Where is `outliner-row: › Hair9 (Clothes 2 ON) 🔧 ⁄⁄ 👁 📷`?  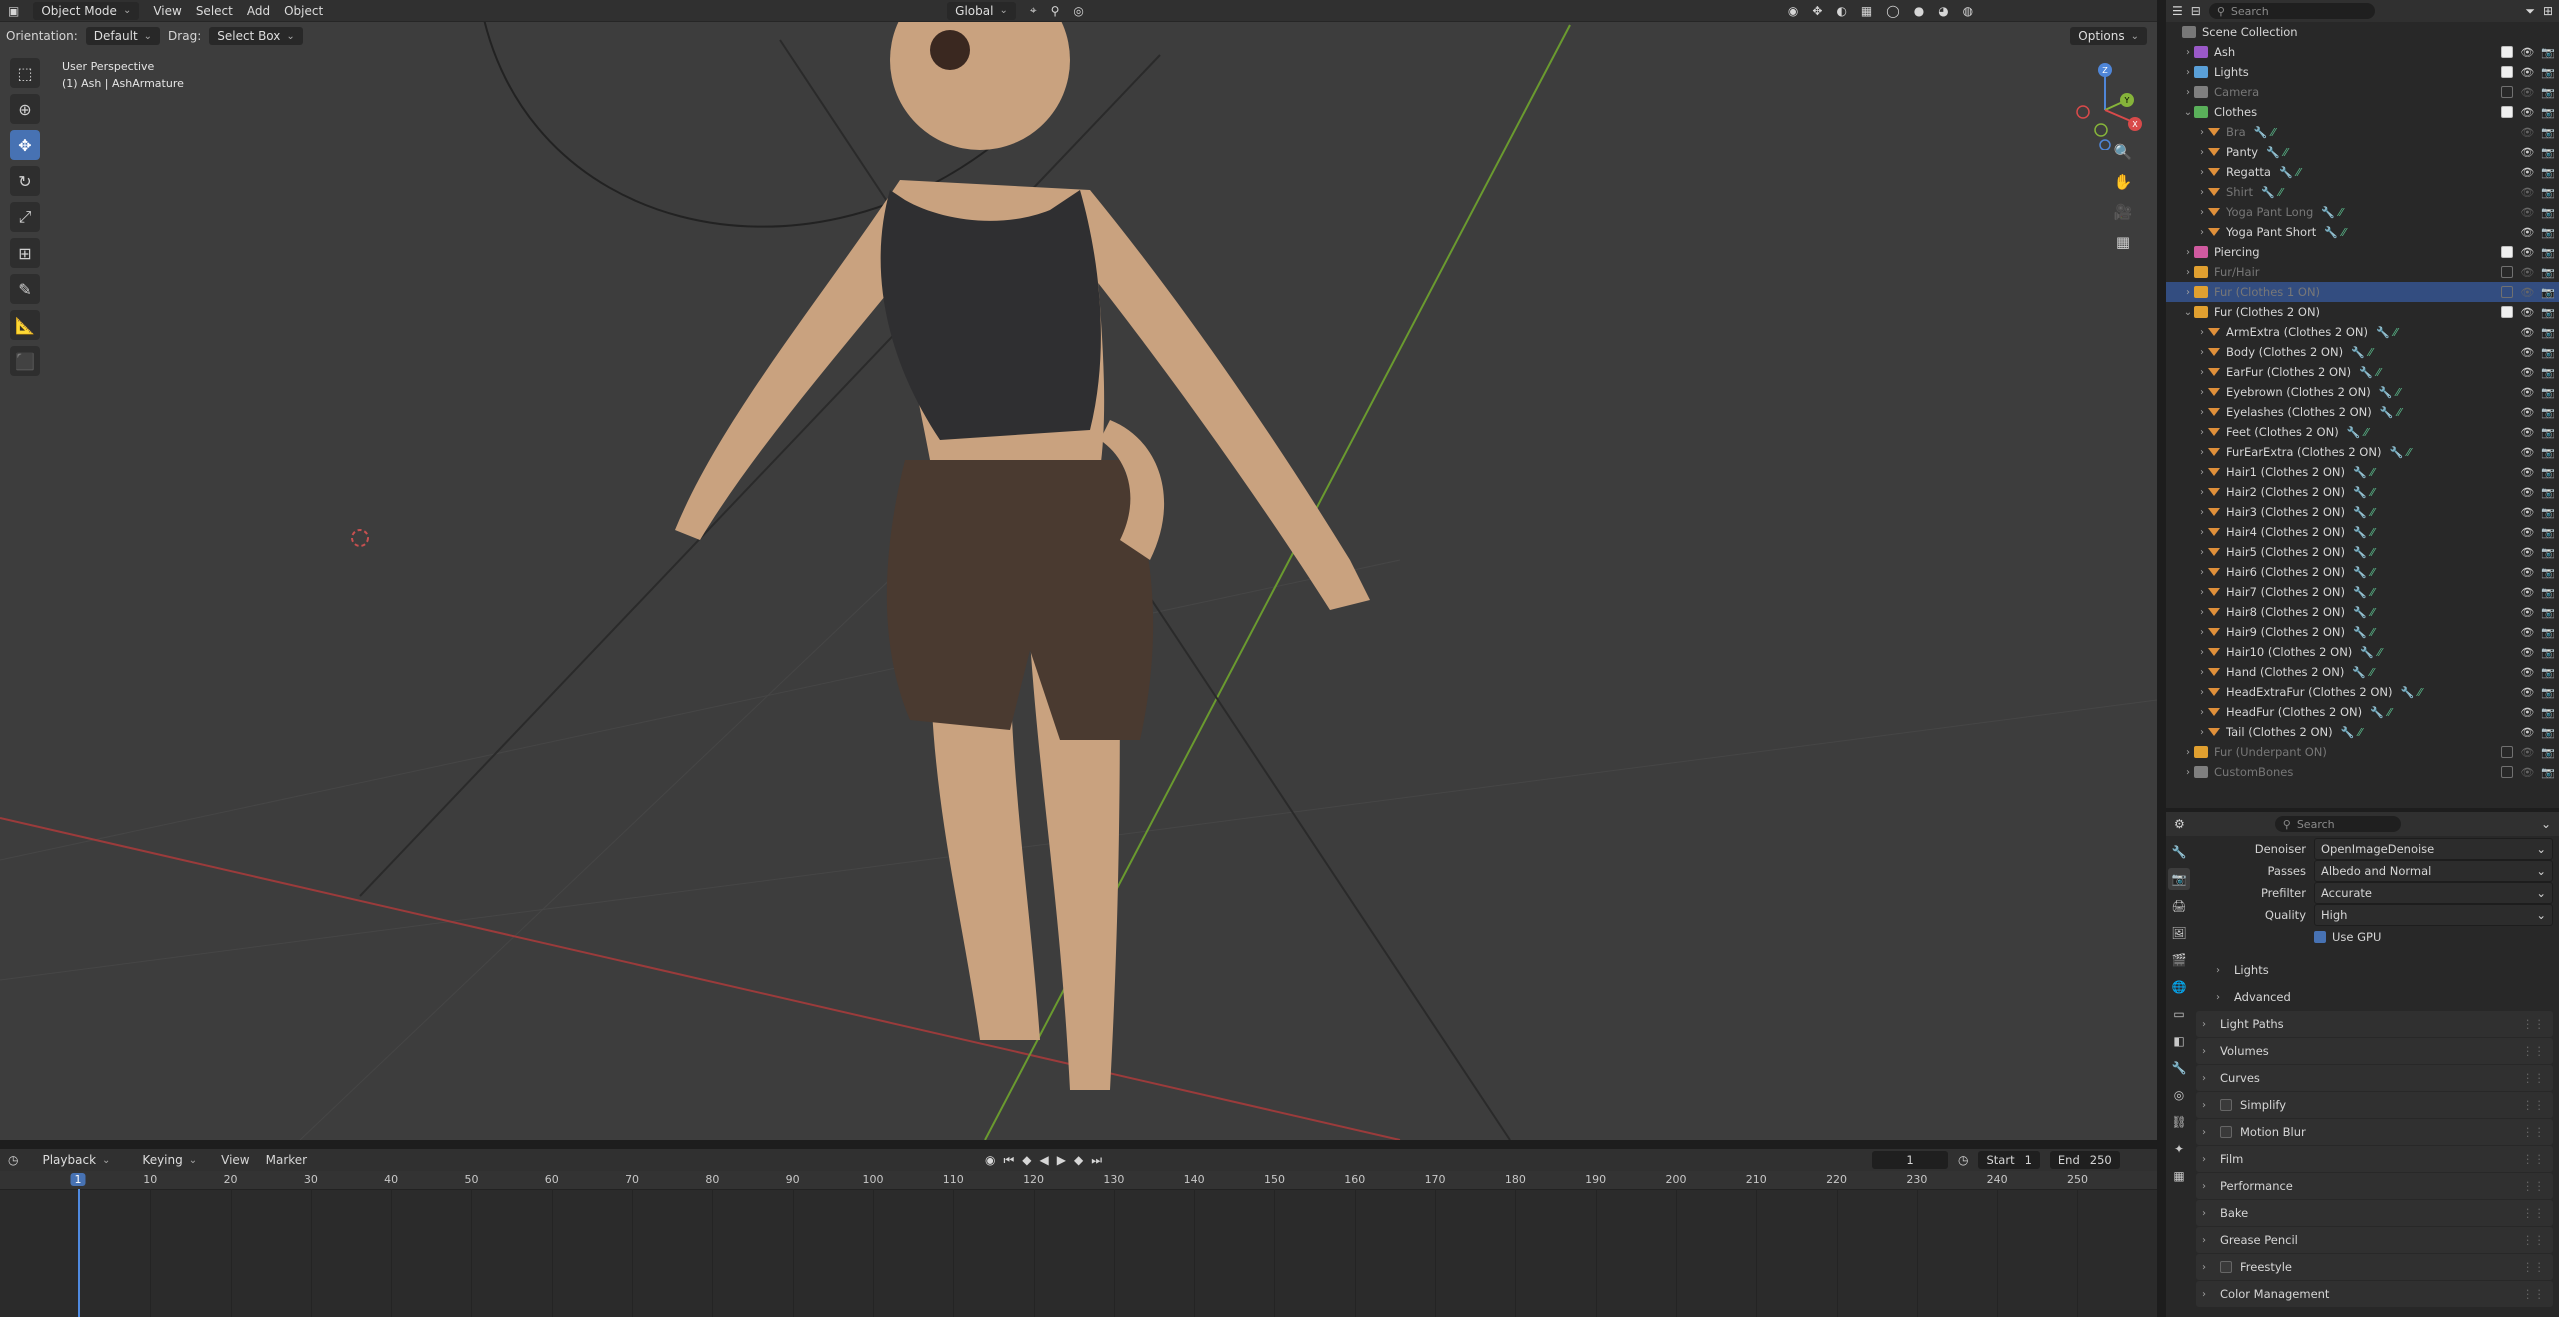
outliner-row: › Hair9 (Clothes 2 ON) 🔧 ⁄⁄ 👁 📷 is located at coordinates (2362, 632).